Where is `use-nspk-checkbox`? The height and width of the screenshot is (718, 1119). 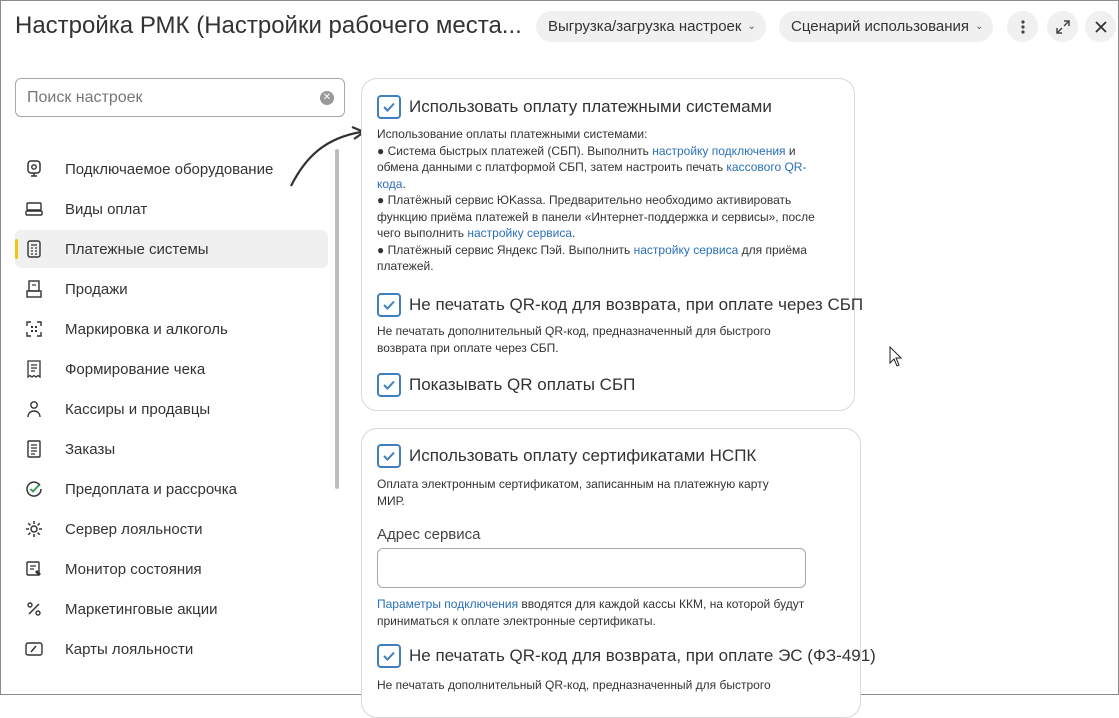
use-nspk-checkbox is located at coordinates (389, 456).